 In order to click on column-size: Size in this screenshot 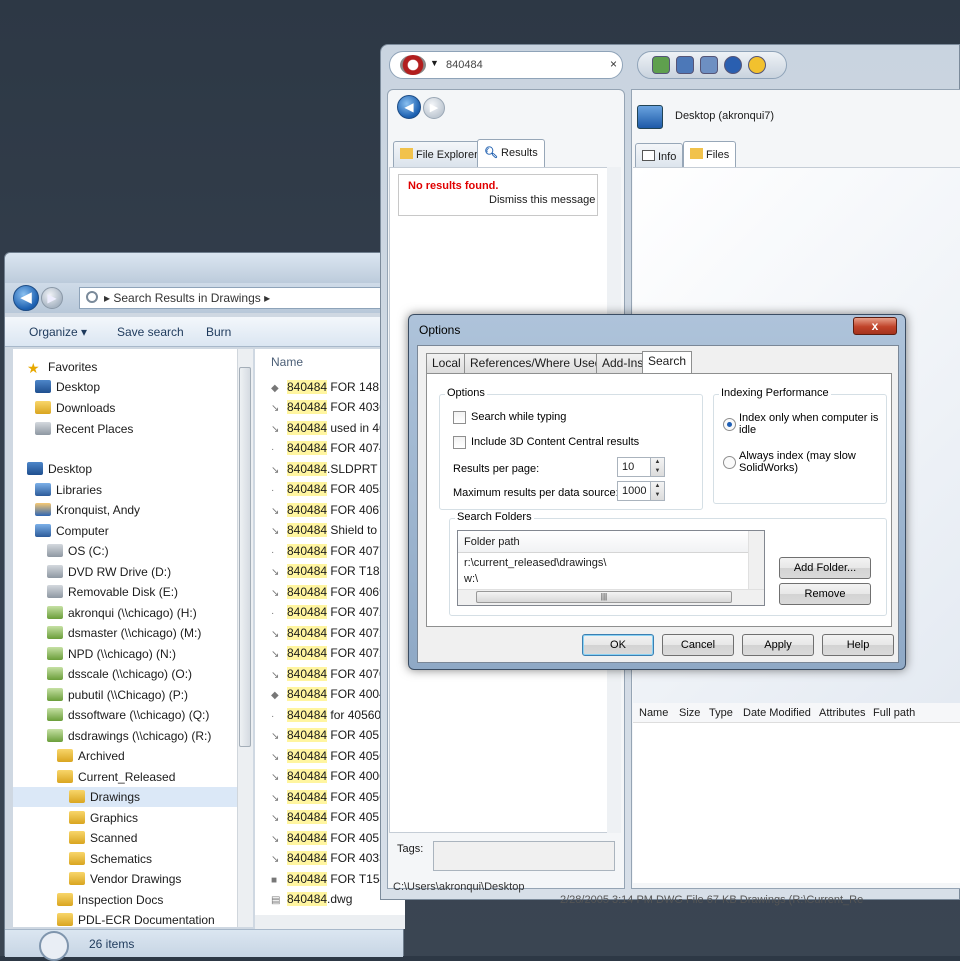, I will do `click(689, 713)`.